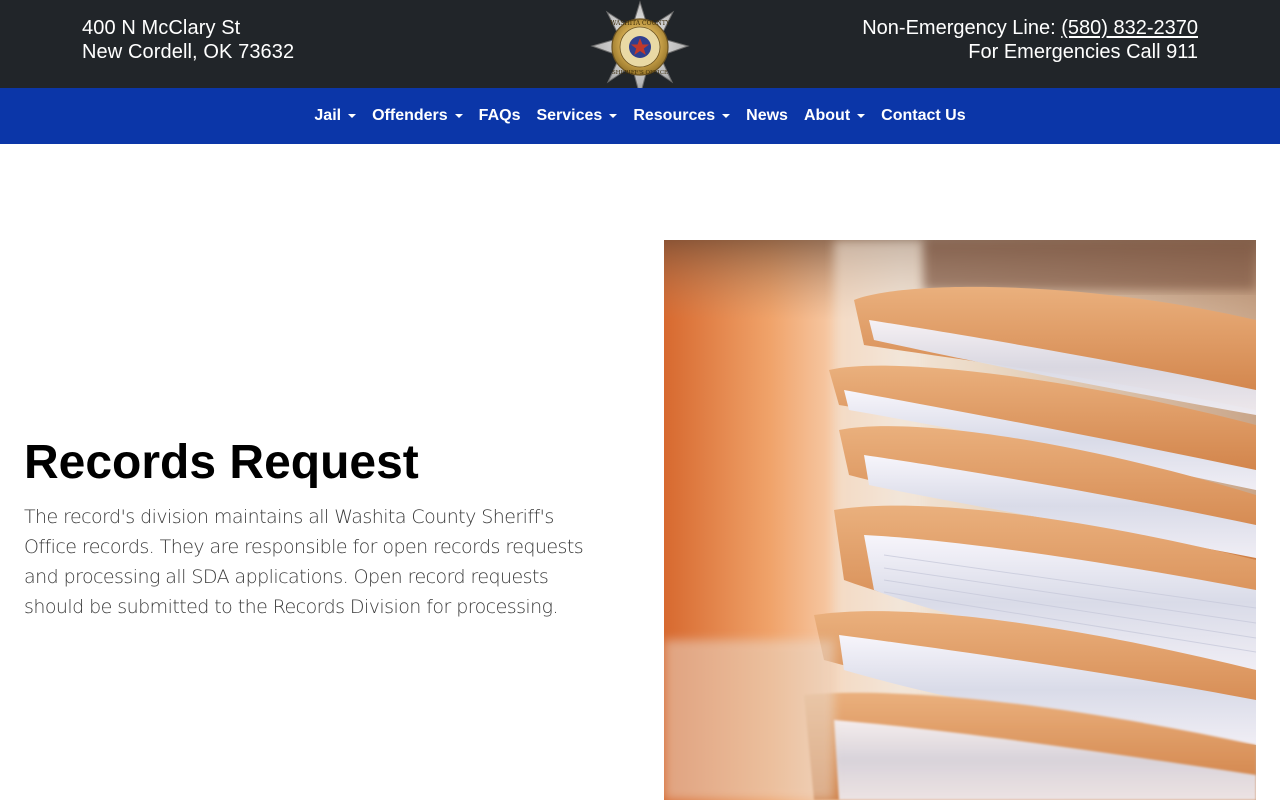 The height and width of the screenshot is (800, 1280). I want to click on nav-item-label: Contact Us, so click(923, 115).